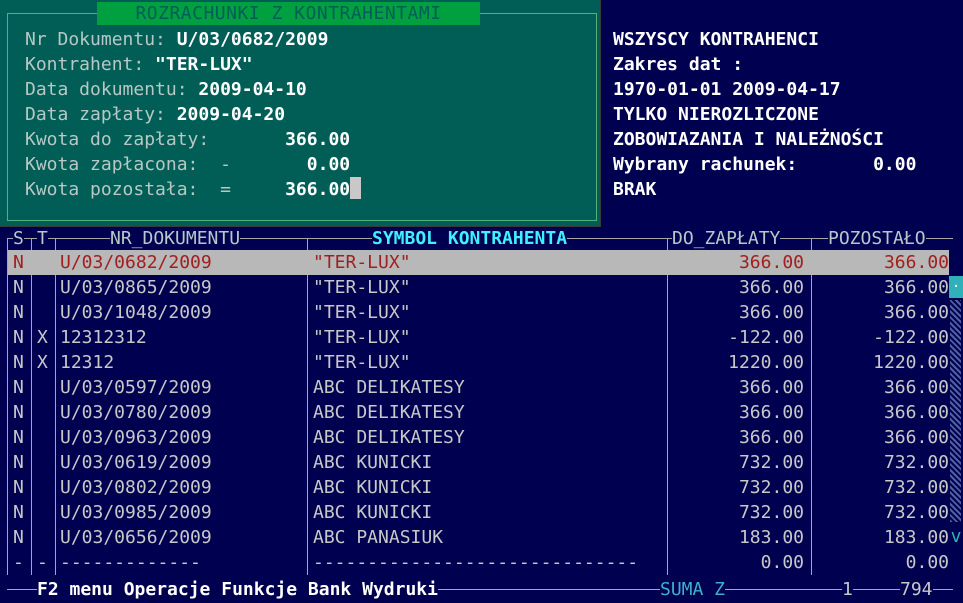 This screenshot has width=963, height=603. I want to click on cell-do-zaplaty: 1220.00, so click(766, 362).